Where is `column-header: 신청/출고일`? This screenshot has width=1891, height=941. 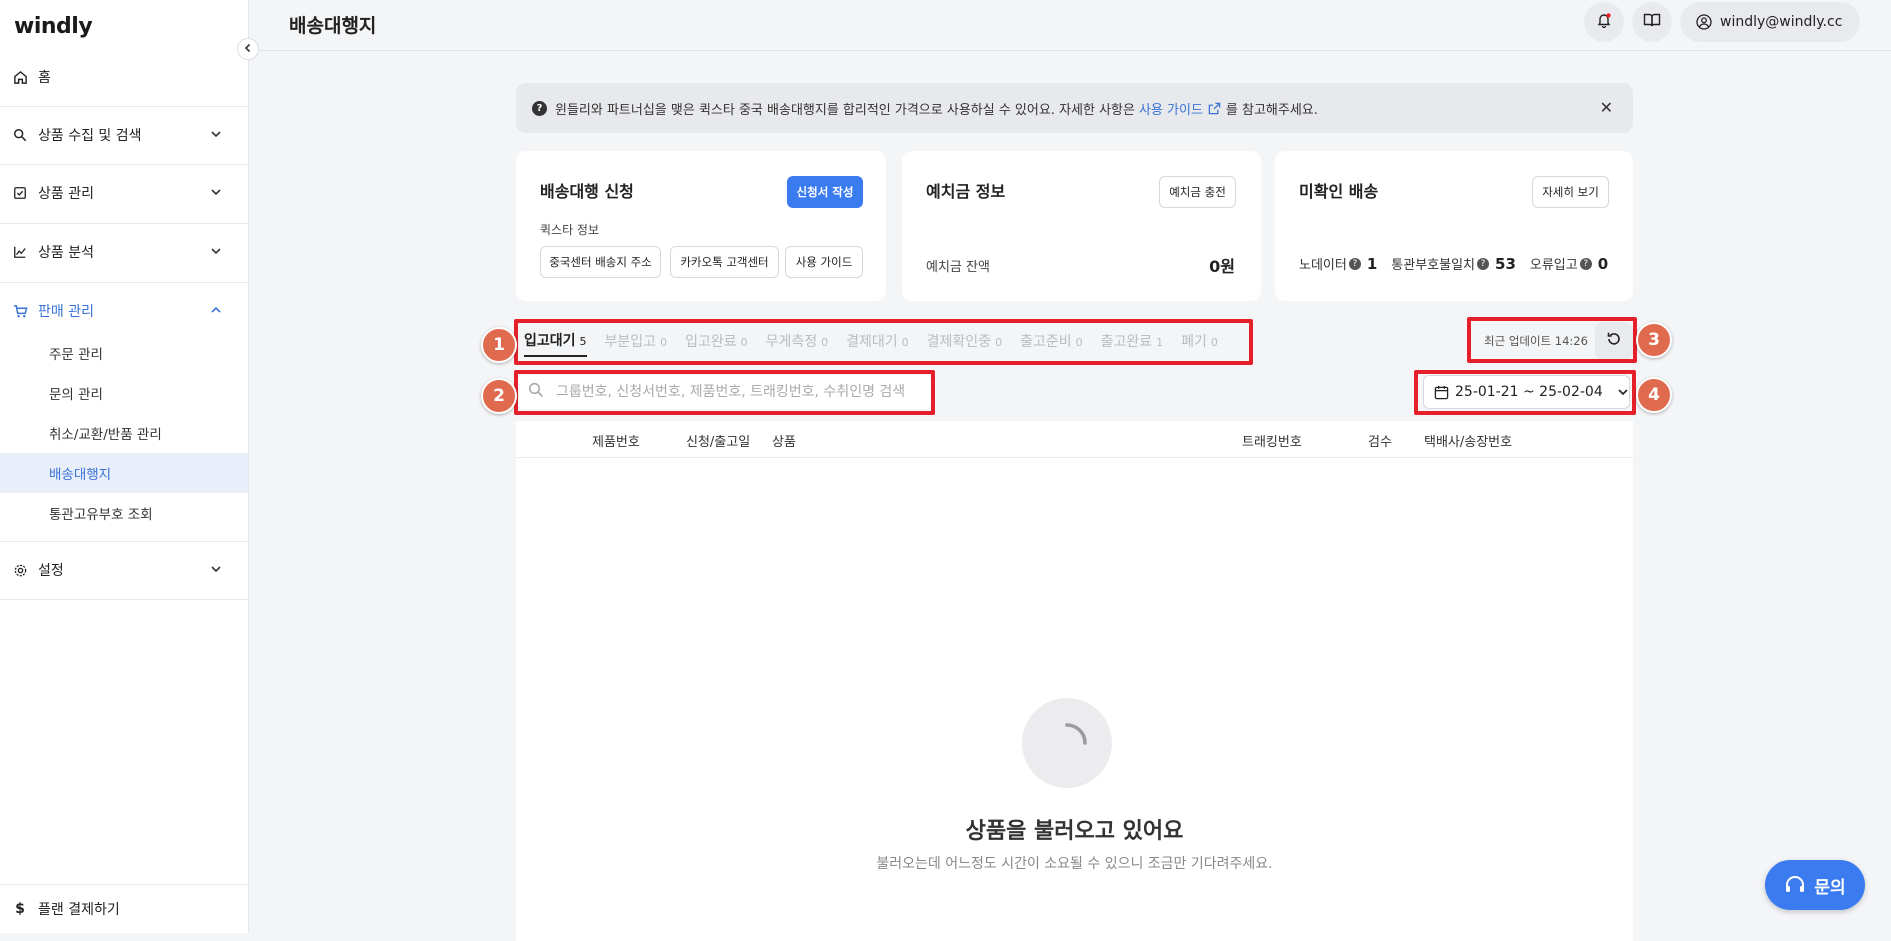 column-header: 신청/출고일 is located at coordinates (718, 442).